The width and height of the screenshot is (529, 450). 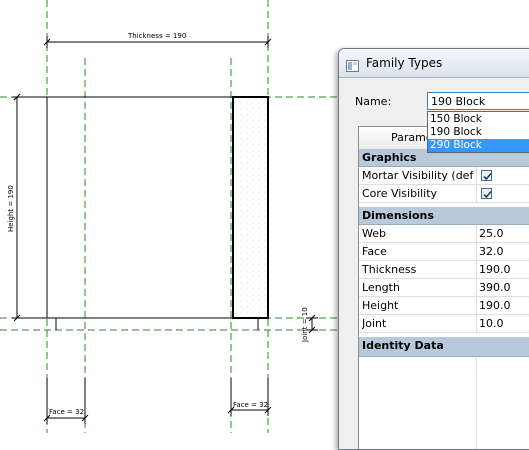 I want to click on dropdown-option-290-block: 290 Block, so click(x=478, y=145).